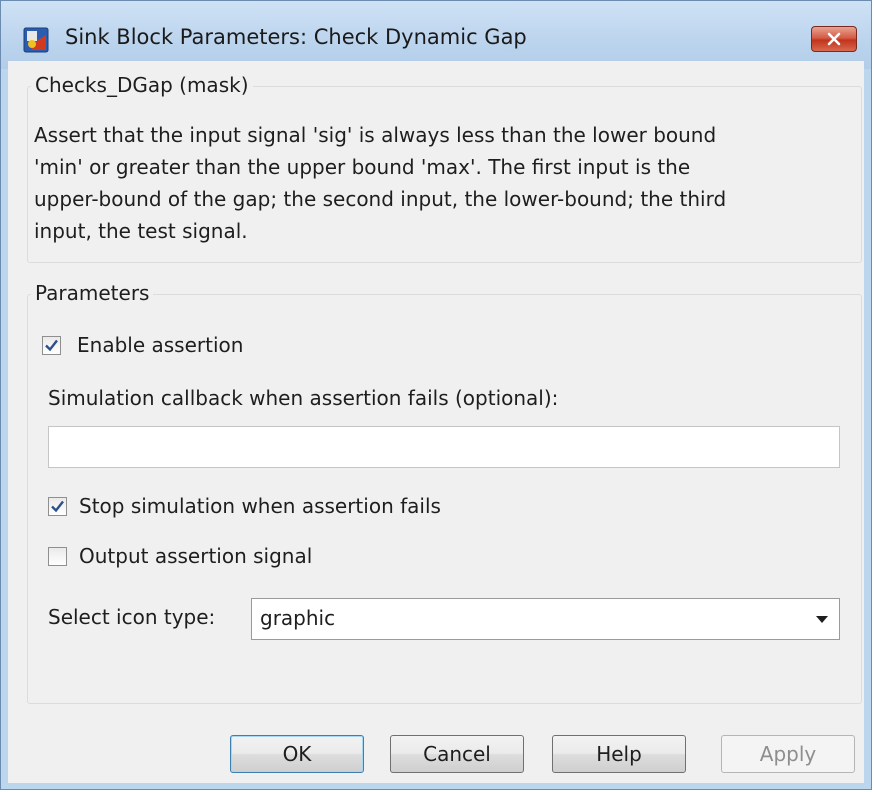 This screenshot has height=792, width=874. Describe the element at coordinates (545, 619) in the screenshot. I see `icon-type-select: graphic` at that location.